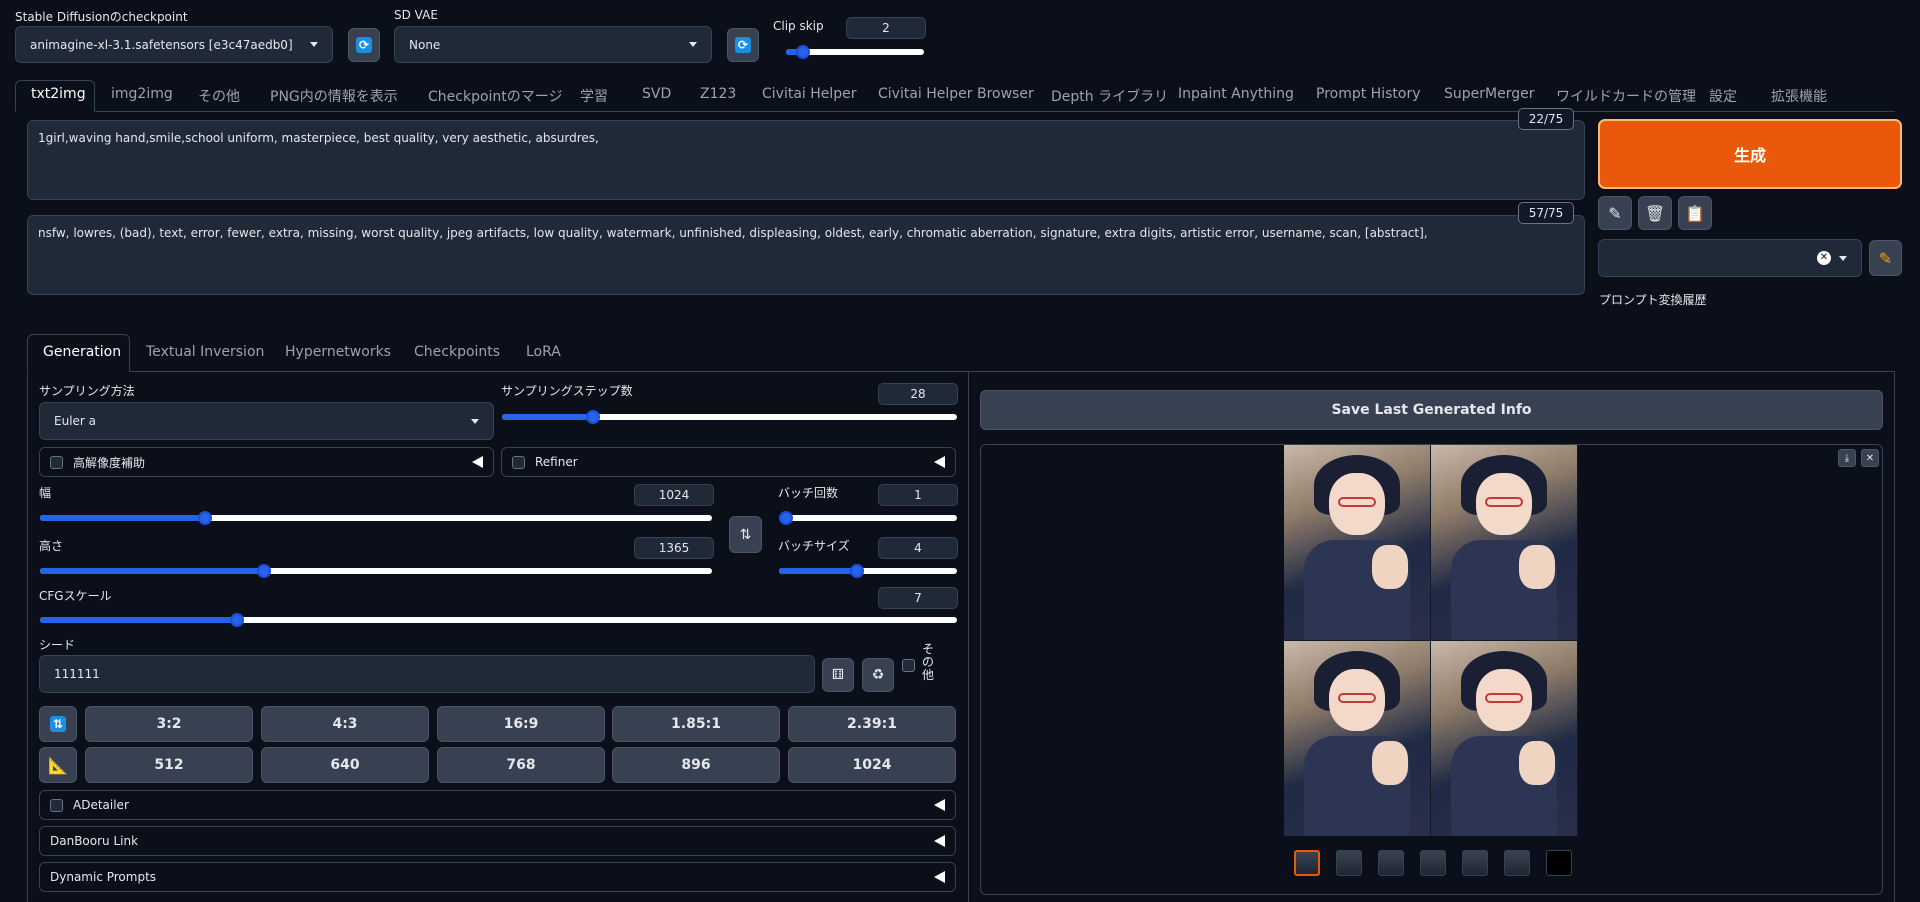 The height and width of the screenshot is (902, 1920). What do you see at coordinates (57, 645) in the screenshot?
I see `seed-label: シード` at bounding box center [57, 645].